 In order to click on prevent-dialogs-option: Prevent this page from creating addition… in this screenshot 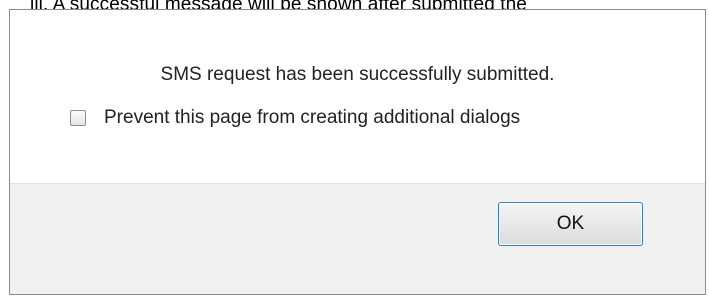, I will do `click(295, 118)`.